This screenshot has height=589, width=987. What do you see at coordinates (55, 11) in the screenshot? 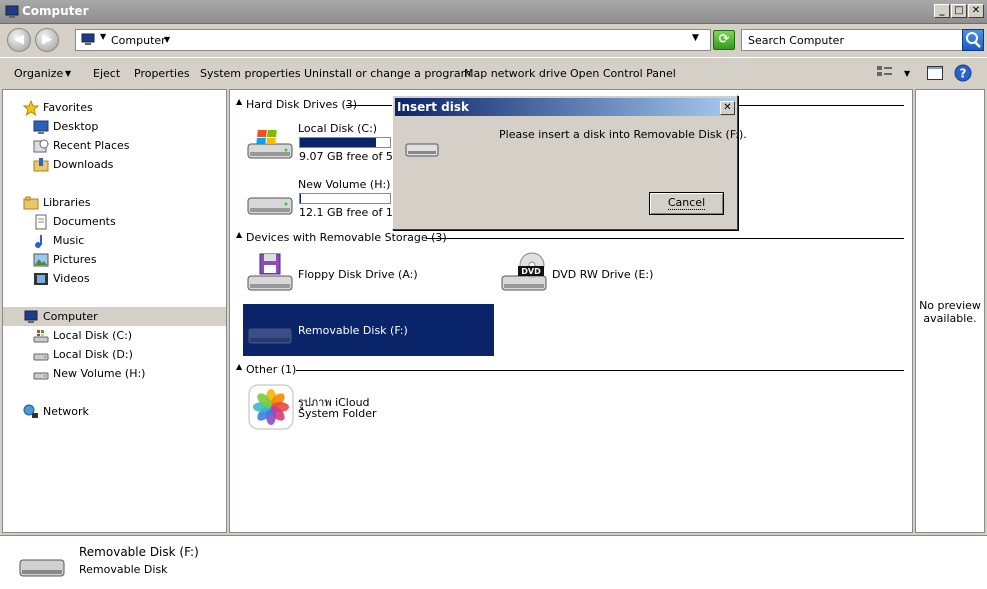
I see `window-title: Computer` at bounding box center [55, 11].